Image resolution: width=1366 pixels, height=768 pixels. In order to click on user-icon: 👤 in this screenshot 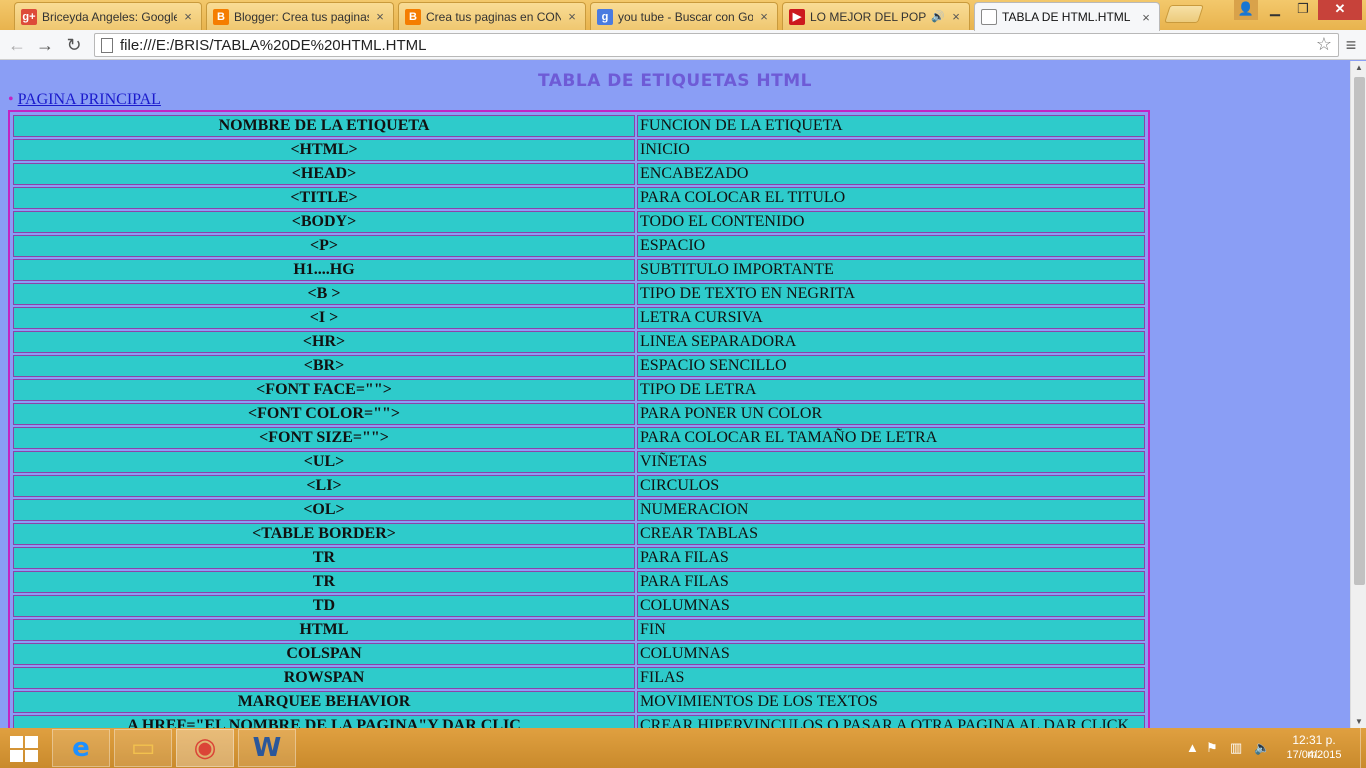, I will do `click(1246, 10)`.